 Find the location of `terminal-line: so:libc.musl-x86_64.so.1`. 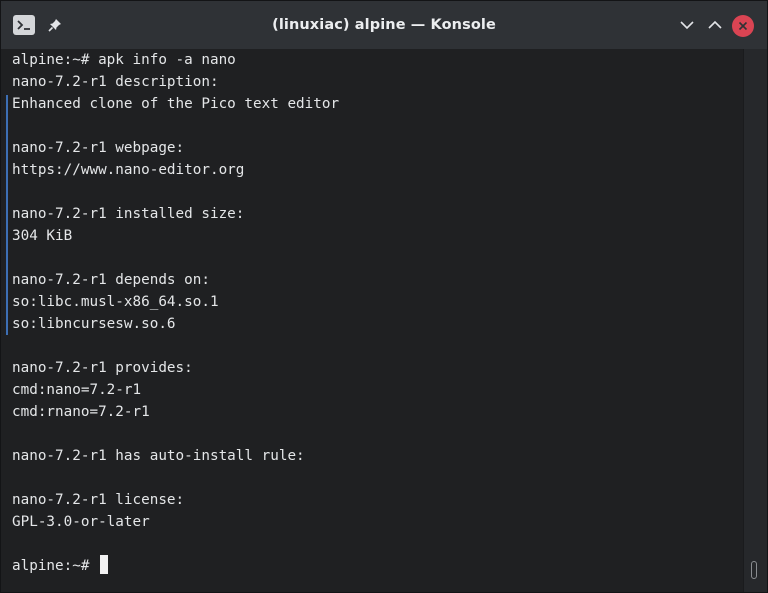

terminal-line: so:libc.musl-x86_64.so.1 is located at coordinates (175, 302).